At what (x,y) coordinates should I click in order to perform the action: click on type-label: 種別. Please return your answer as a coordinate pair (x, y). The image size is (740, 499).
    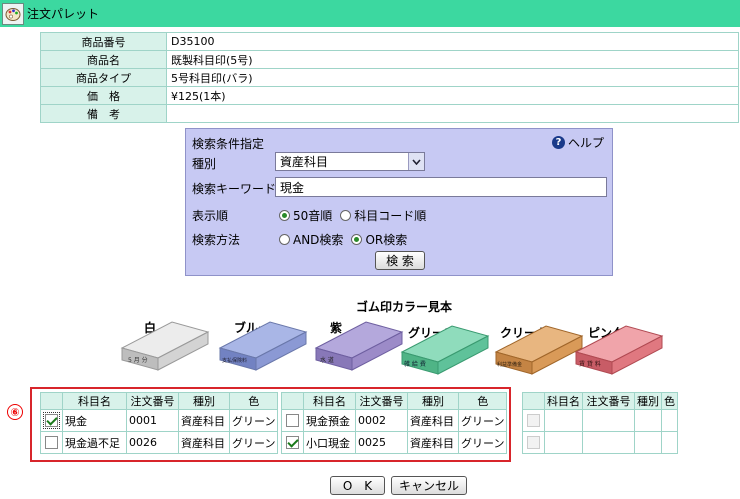
    Looking at the image, I should click on (204, 164).